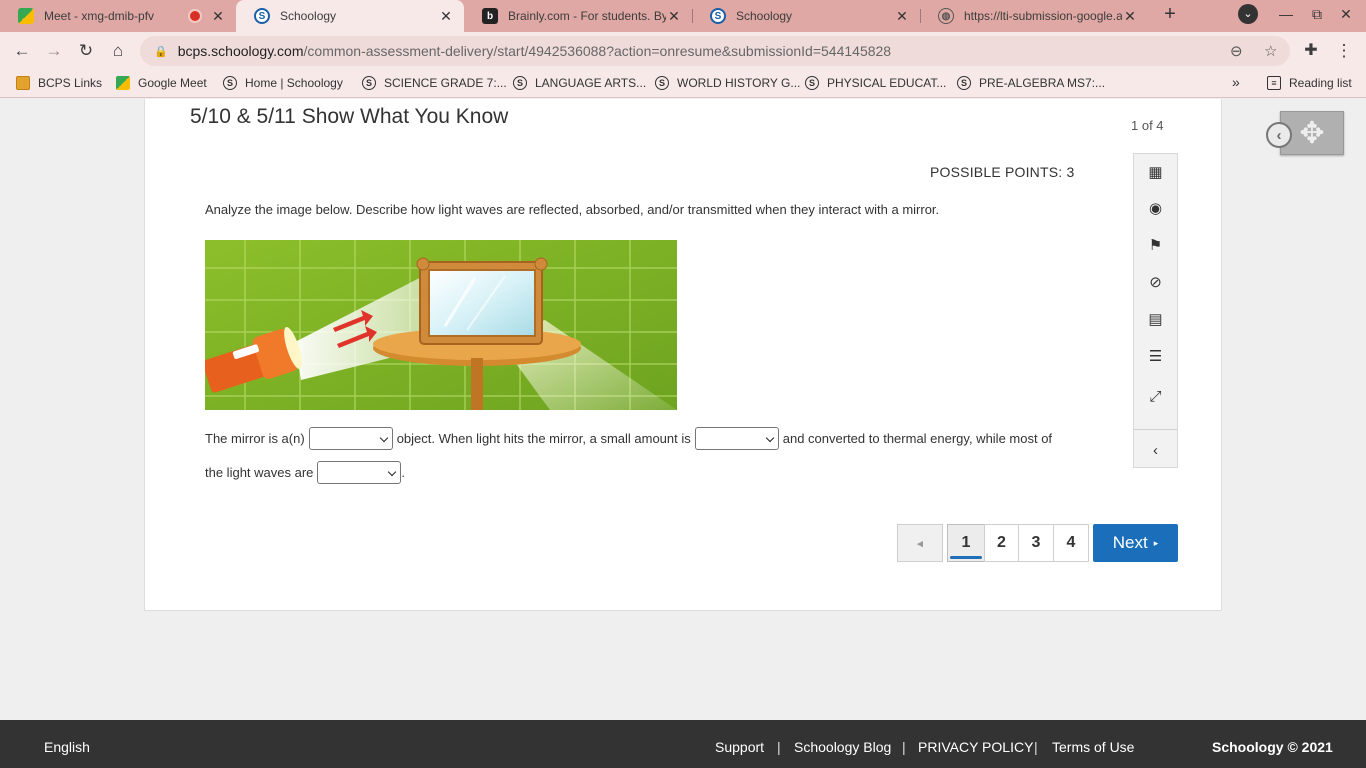 The width and height of the screenshot is (1366, 768). What do you see at coordinates (172, 83) in the screenshot?
I see `bookmark-label: Google Meet` at bounding box center [172, 83].